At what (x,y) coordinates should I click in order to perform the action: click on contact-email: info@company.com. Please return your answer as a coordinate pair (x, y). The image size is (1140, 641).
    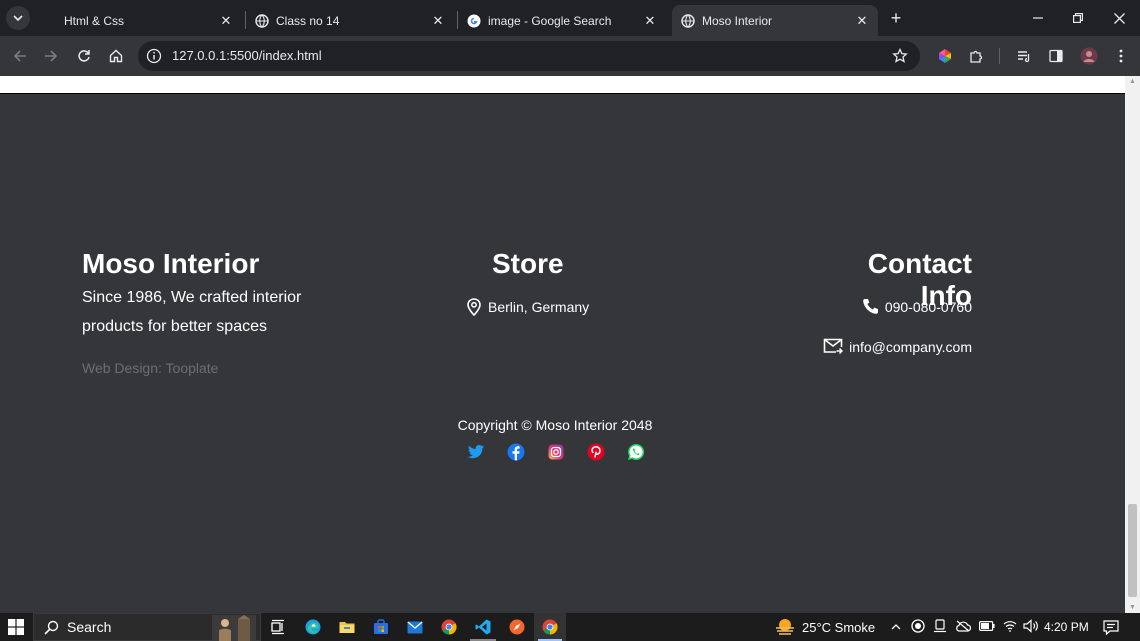
    Looking at the image, I should click on (897, 346).